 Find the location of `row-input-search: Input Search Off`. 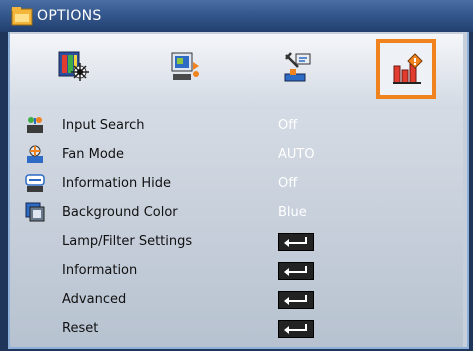

row-input-search: Input Search Off is located at coordinates (236, 126).